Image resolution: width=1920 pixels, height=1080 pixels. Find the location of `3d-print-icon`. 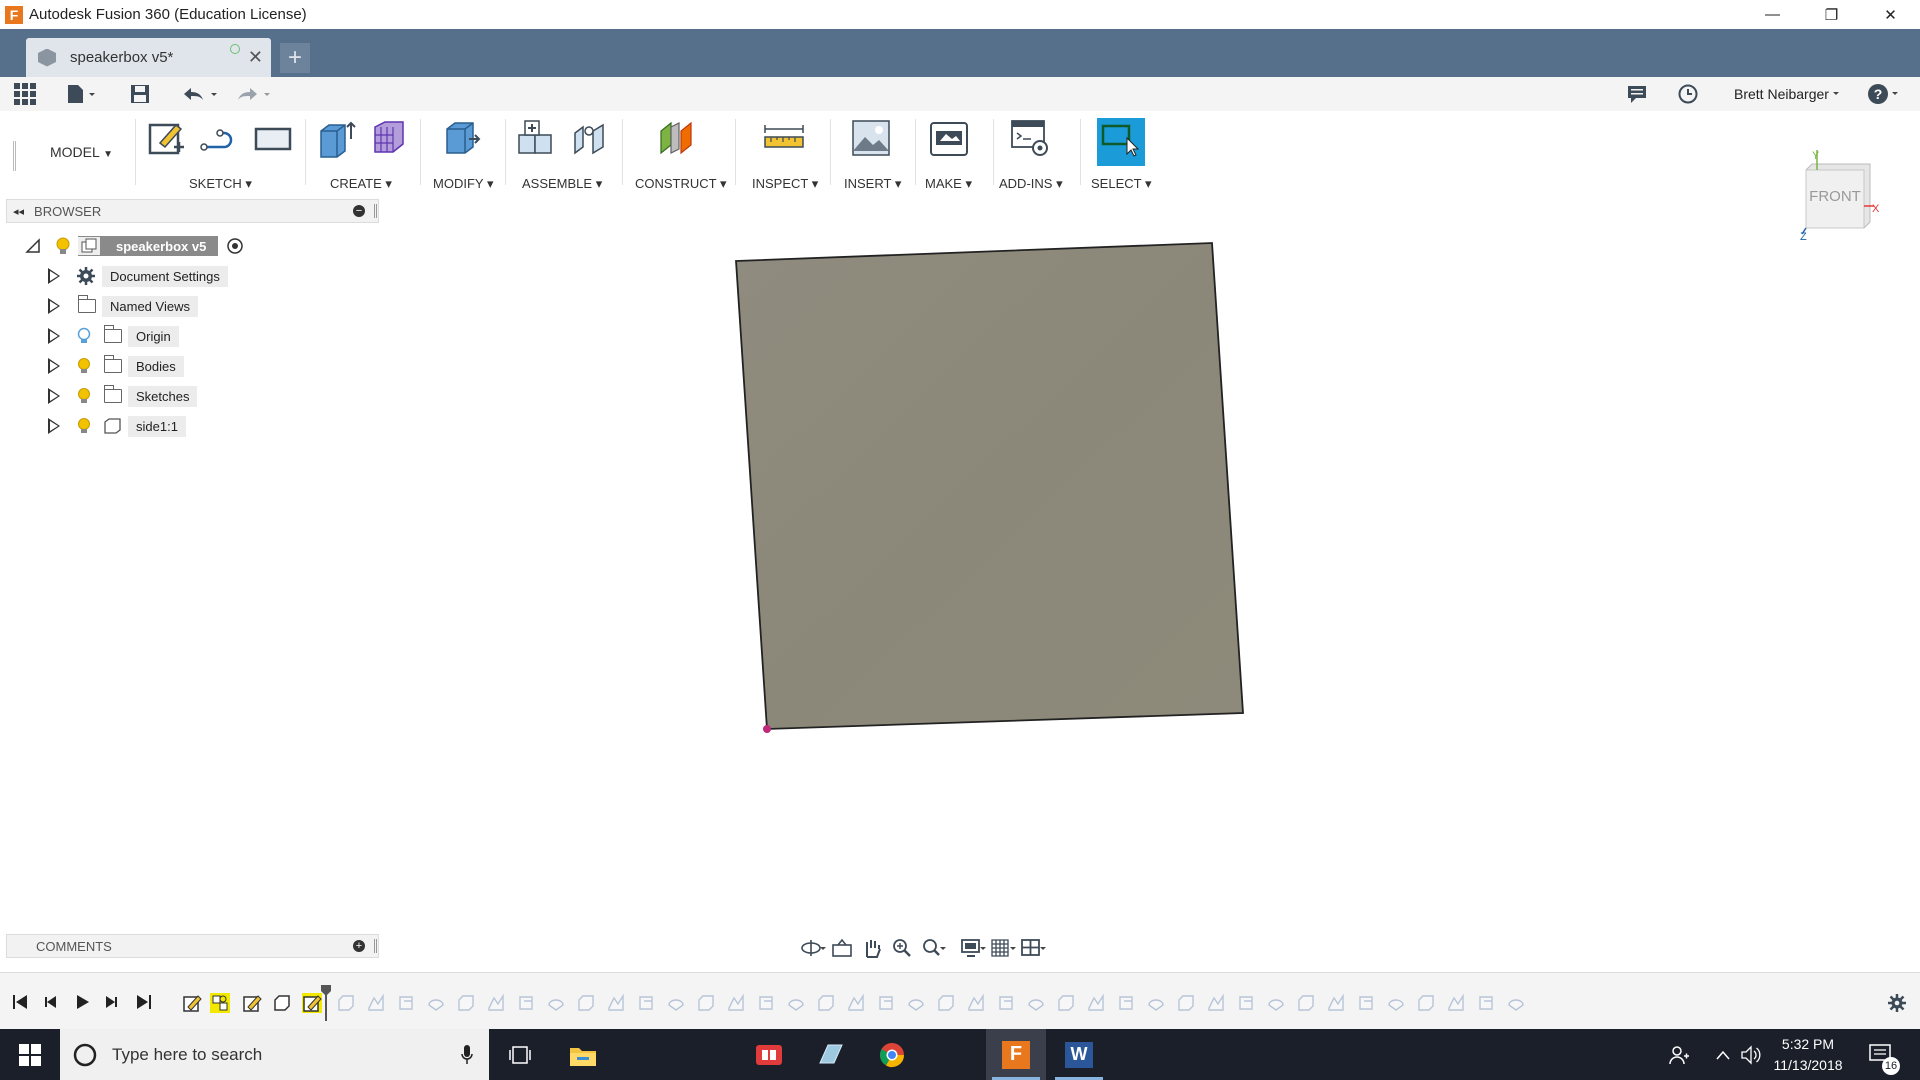

3d-print-icon is located at coordinates (949, 138).